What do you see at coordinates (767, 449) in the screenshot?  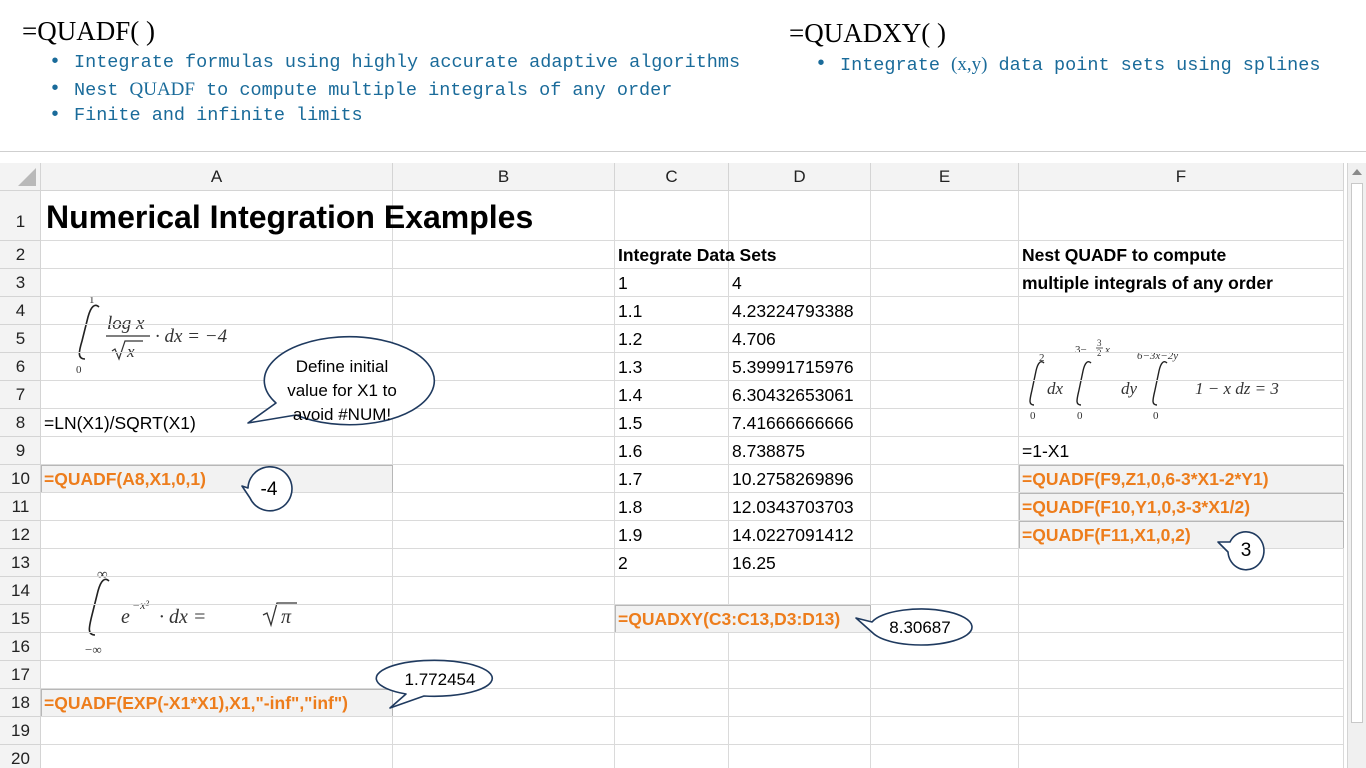 I see `cell-d9: 8.738875` at bounding box center [767, 449].